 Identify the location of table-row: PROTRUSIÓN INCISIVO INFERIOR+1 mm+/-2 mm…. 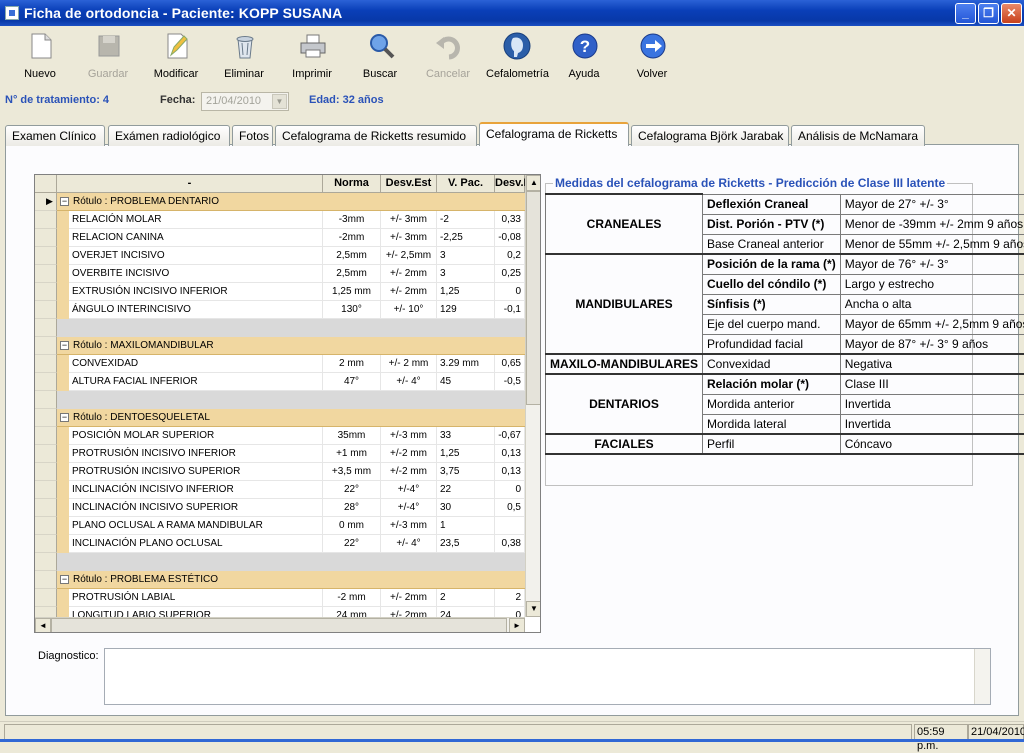
(280, 454).